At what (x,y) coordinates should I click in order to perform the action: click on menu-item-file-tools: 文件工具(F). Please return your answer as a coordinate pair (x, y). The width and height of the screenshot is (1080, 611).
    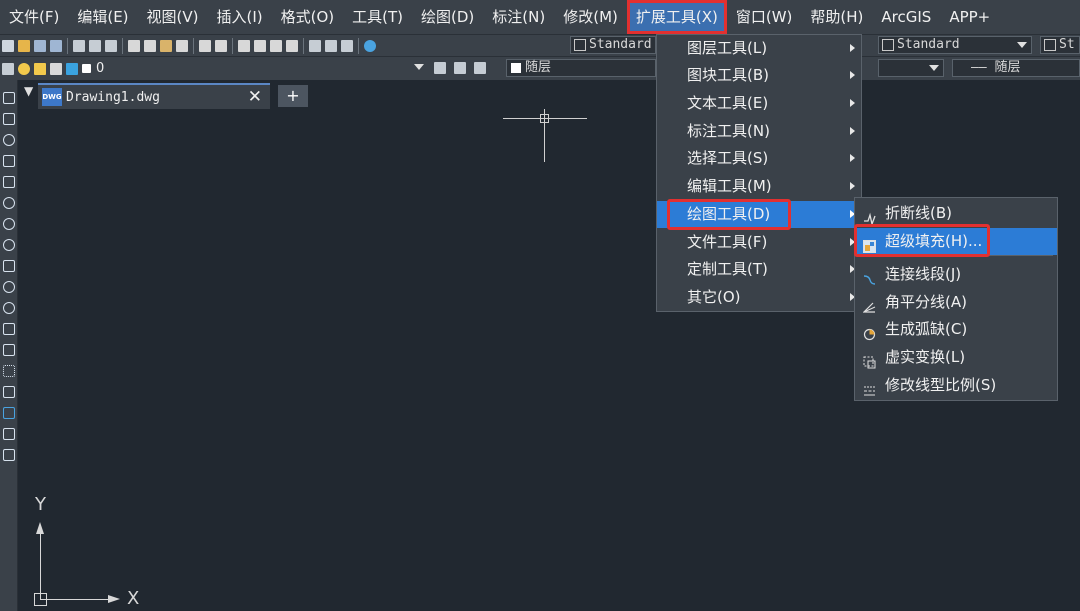
    Looking at the image, I should click on (759, 242).